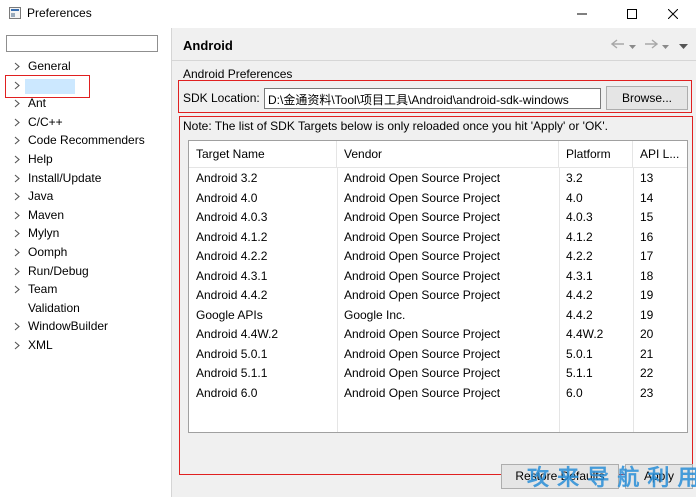  Describe the element at coordinates (651, 45) in the screenshot. I see `forward-arrow-icon` at that location.